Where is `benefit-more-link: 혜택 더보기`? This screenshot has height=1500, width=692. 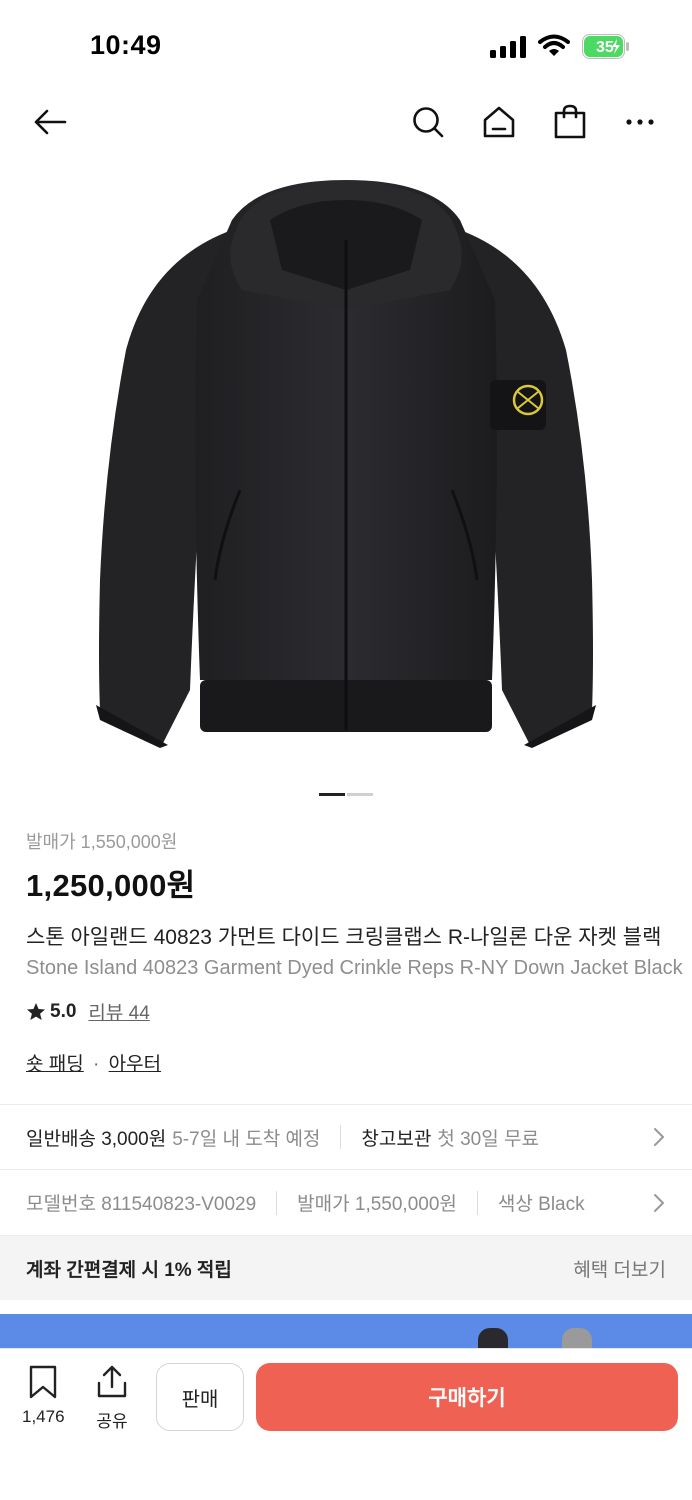 benefit-more-link: 혜택 더보기 is located at coordinates (619, 1268).